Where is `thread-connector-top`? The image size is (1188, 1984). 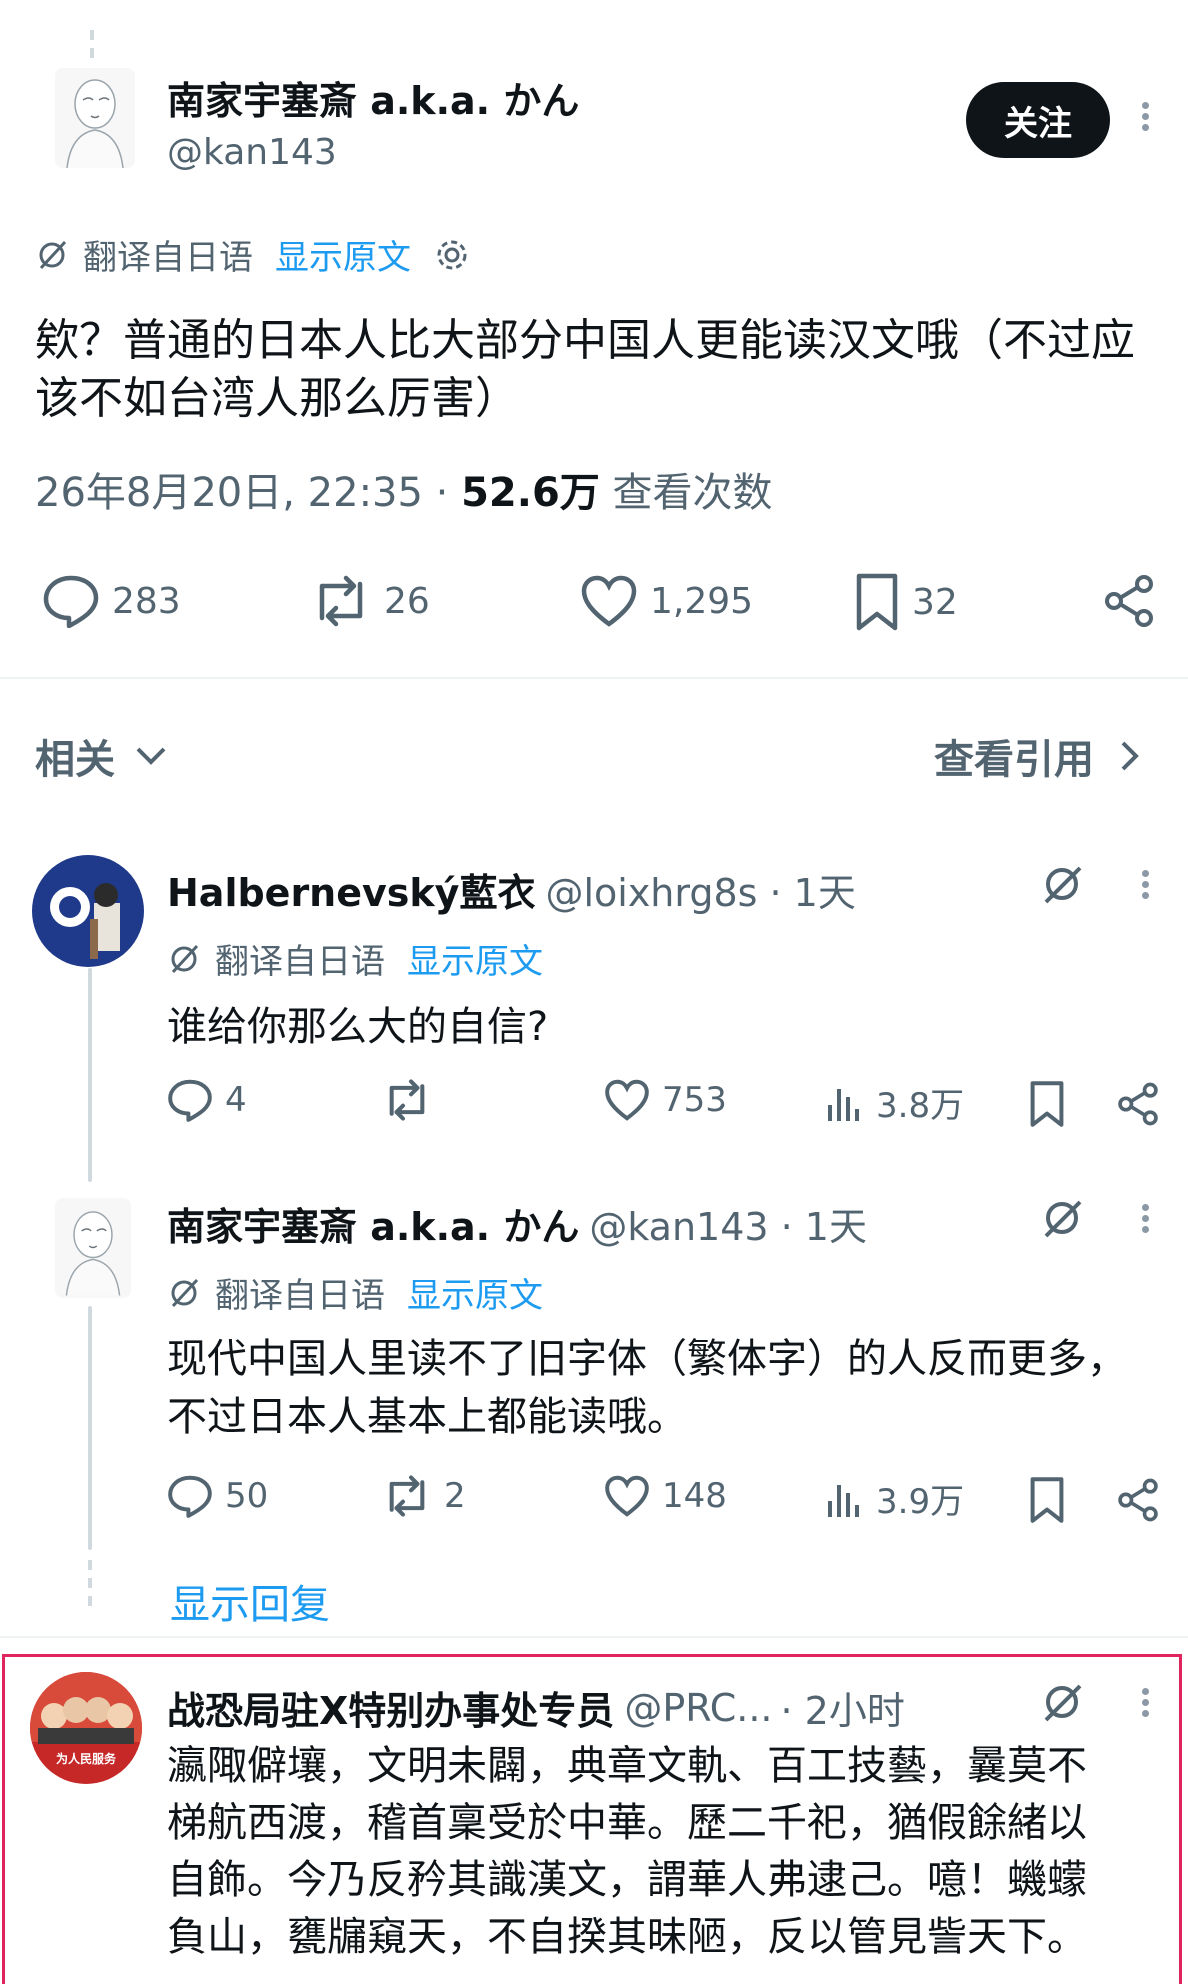 thread-connector-top is located at coordinates (92, 45).